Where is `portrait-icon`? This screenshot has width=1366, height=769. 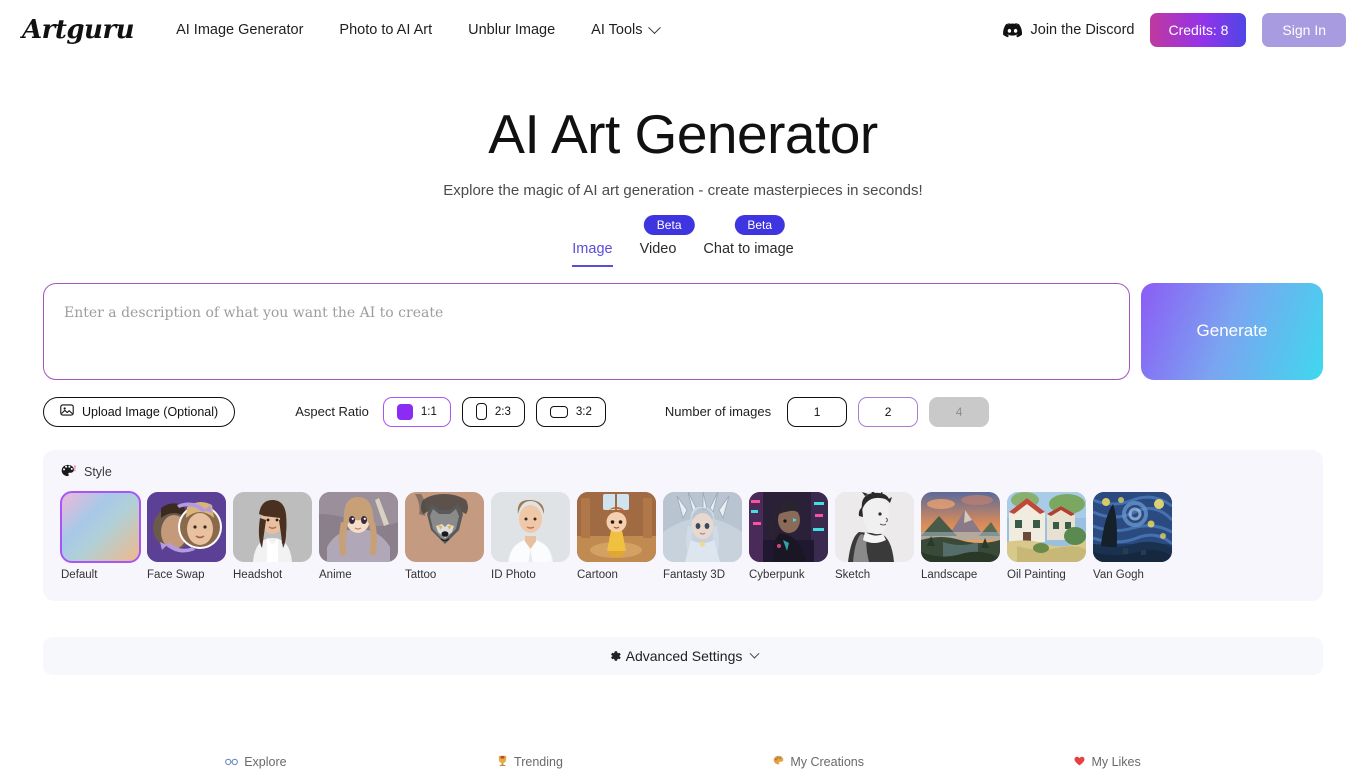
portrait-icon is located at coordinates (481, 412).